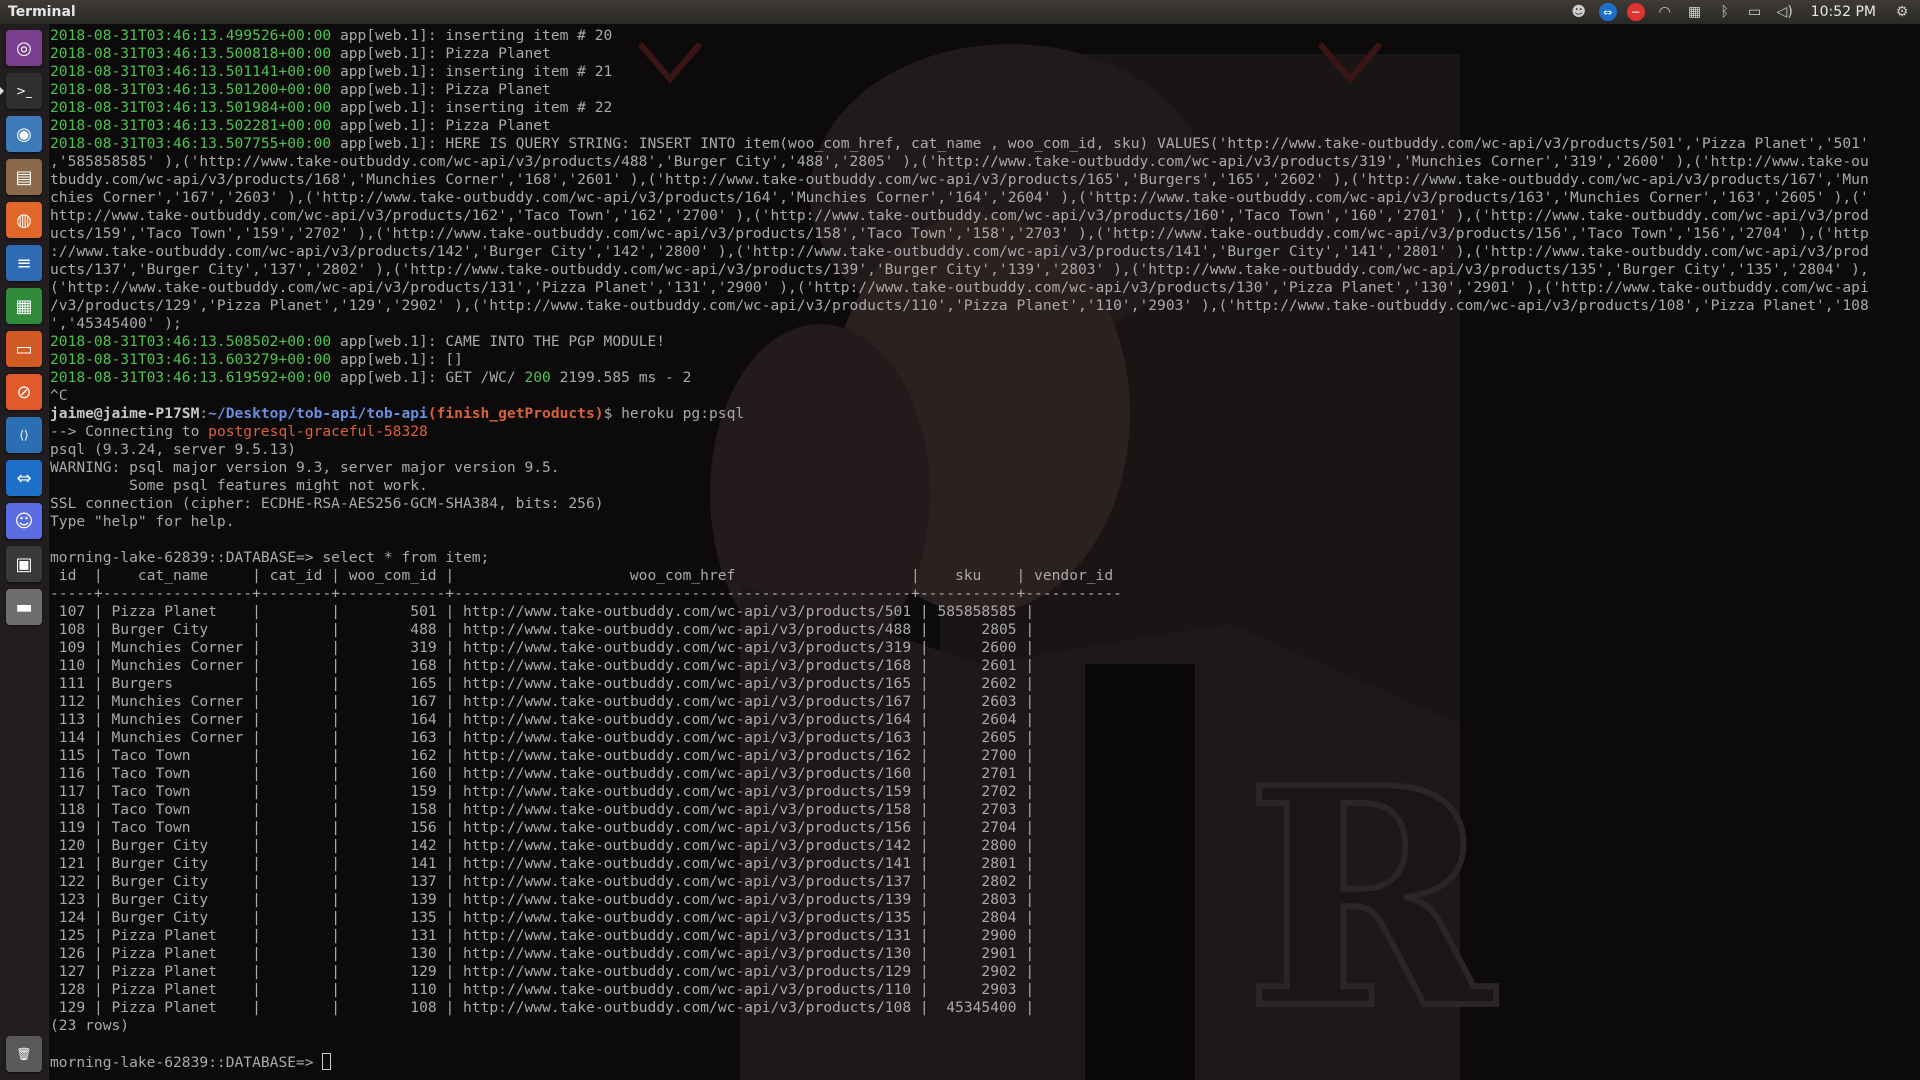 The height and width of the screenshot is (1080, 1920). I want to click on prompt-path: ~/Desktop/tob-api/tob-api, so click(318, 413).